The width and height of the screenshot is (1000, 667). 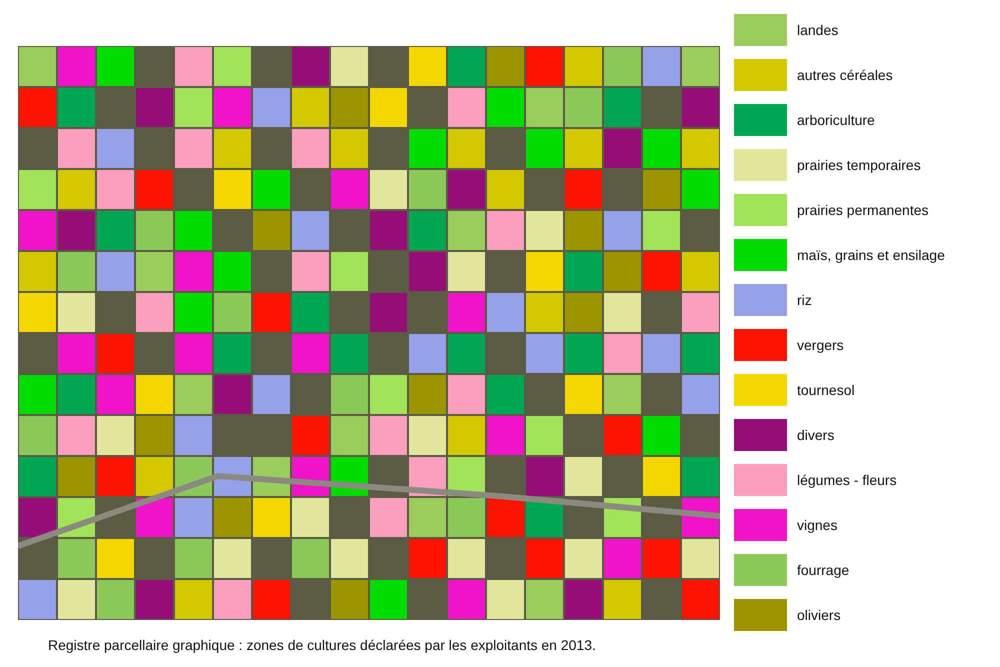 What do you see at coordinates (815, 435) in the screenshot?
I see `legend-label: divers` at bounding box center [815, 435].